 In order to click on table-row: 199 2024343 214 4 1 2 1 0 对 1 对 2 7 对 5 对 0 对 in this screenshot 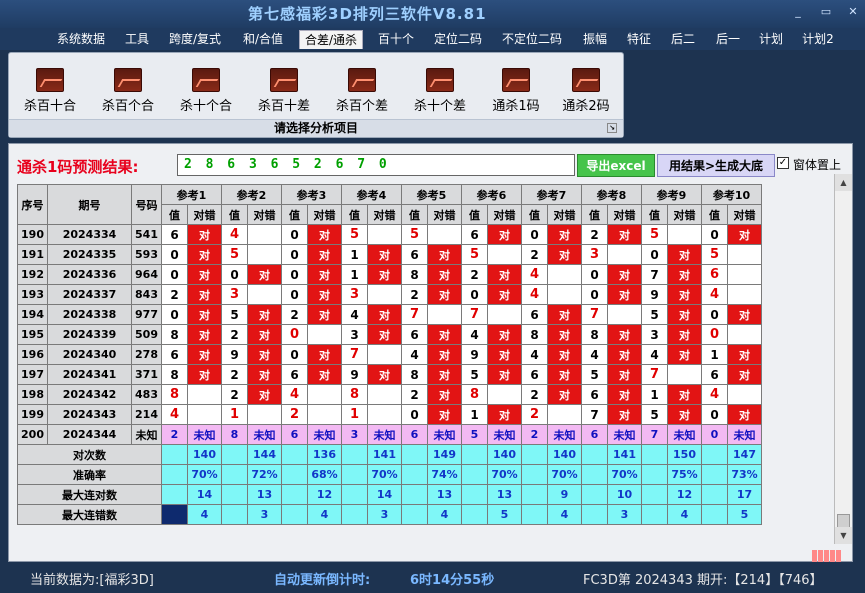, I will do `click(389, 414)`.